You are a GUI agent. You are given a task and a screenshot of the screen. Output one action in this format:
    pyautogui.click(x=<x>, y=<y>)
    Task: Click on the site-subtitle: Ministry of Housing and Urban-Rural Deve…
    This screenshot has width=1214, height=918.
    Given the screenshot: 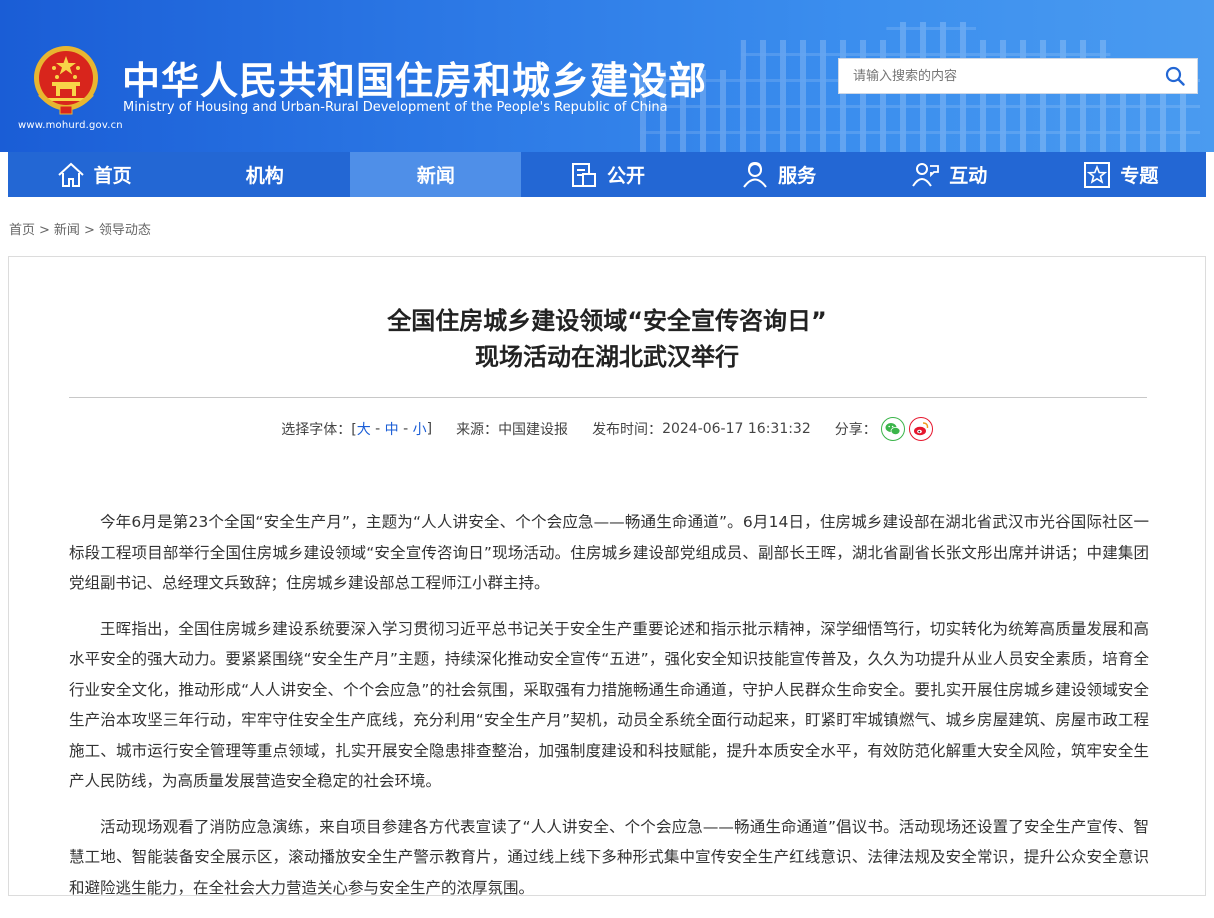 What is the action you would take?
    pyautogui.click(x=395, y=107)
    